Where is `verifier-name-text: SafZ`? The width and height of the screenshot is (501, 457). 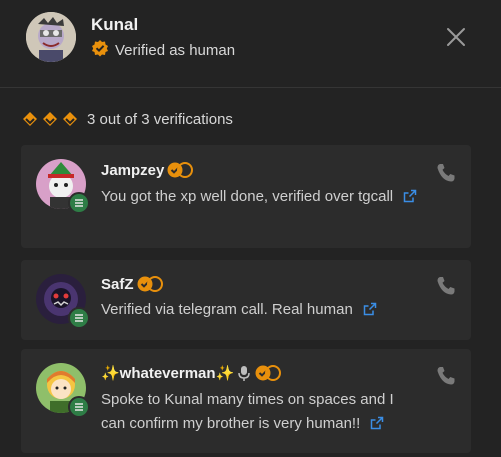
verifier-name-text: SafZ is located at coordinates (117, 284).